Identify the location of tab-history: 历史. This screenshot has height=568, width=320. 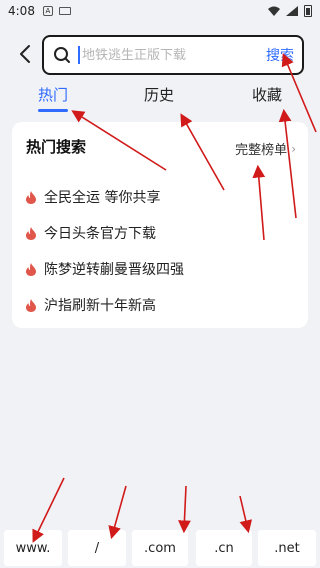
(159, 94).